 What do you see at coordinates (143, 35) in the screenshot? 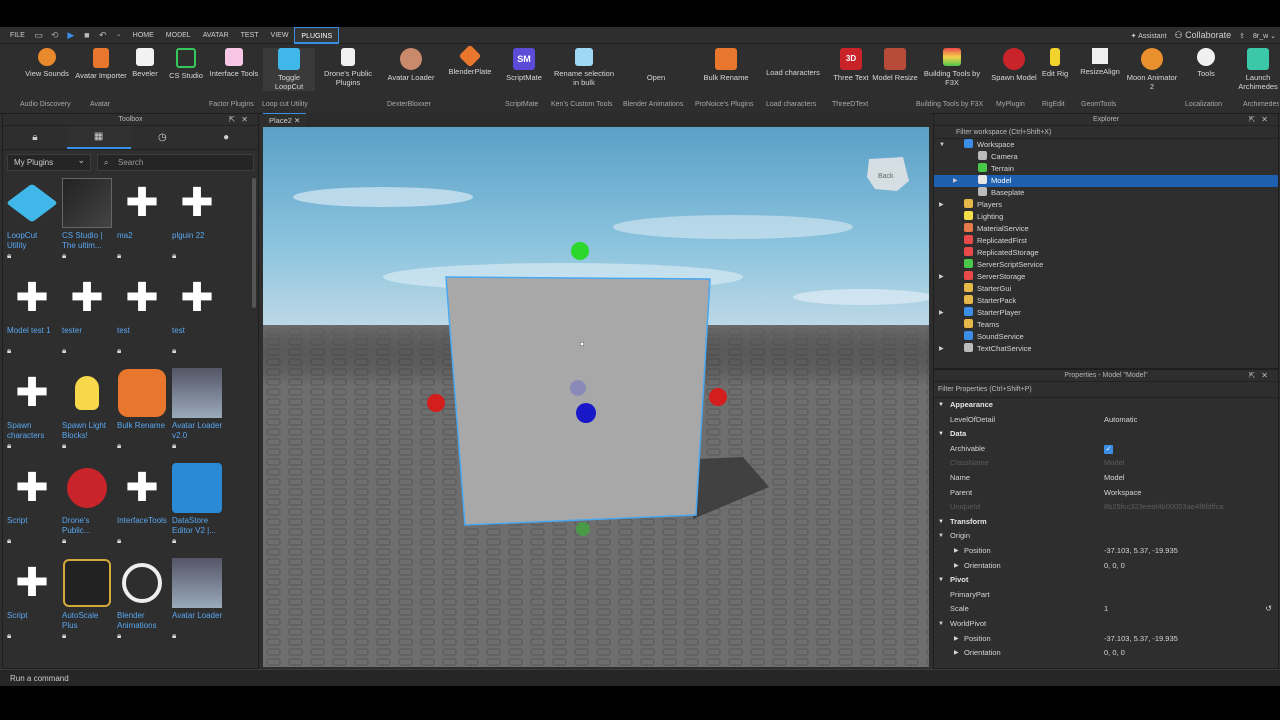
I see `menu-home: HOME` at bounding box center [143, 35].